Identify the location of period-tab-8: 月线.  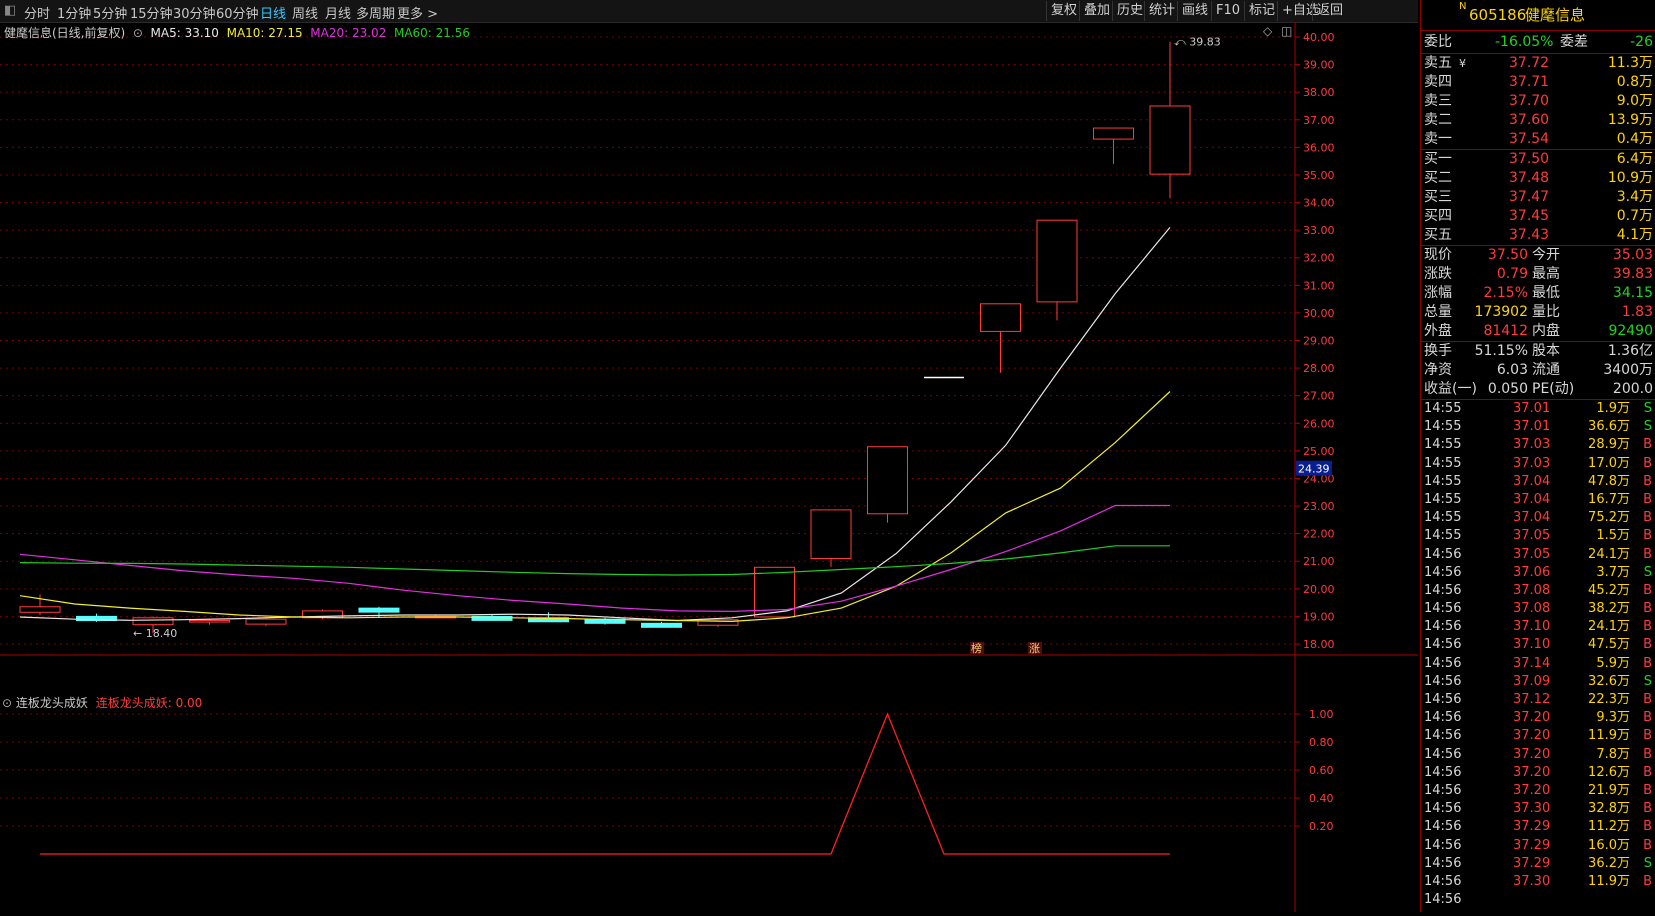
(338, 12).